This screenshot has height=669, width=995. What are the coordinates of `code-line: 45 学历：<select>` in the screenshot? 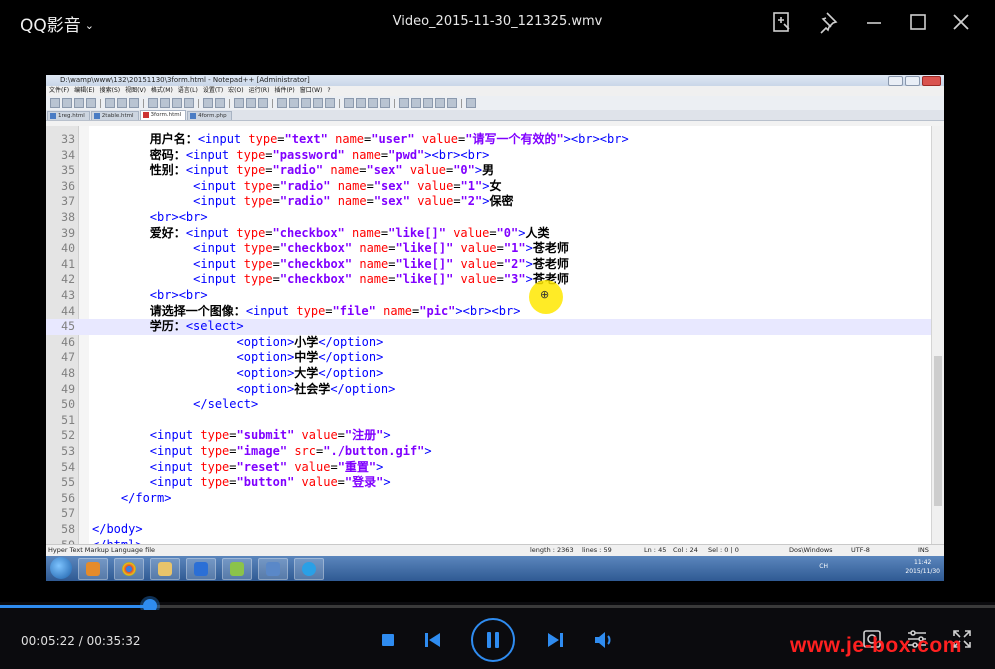 It's located at (489, 327).